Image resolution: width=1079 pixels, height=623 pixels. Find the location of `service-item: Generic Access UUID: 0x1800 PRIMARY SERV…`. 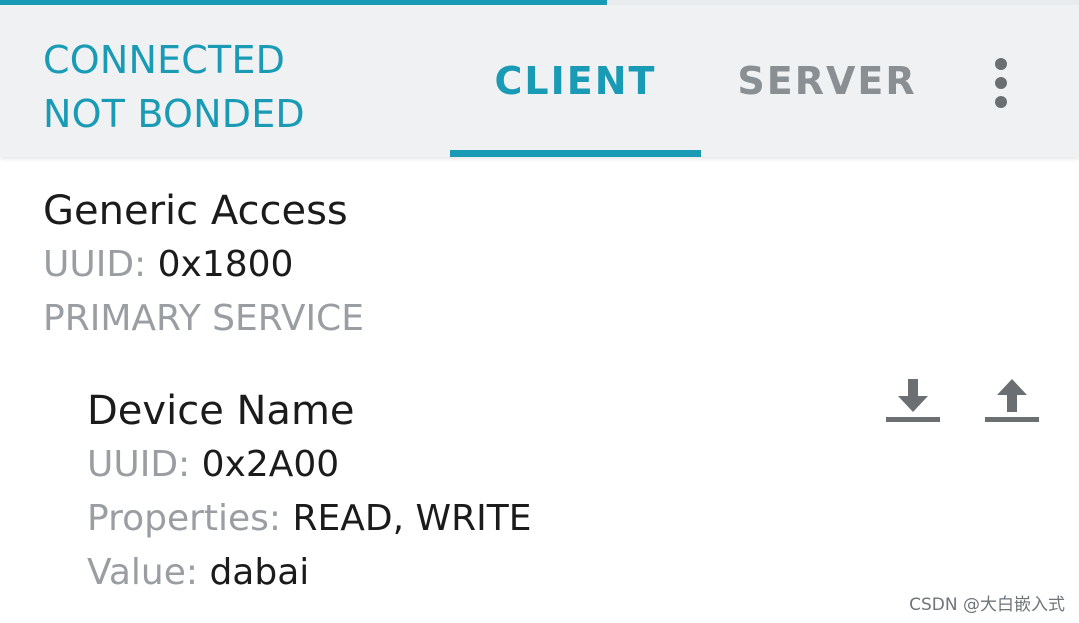

service-item: Generic Access UUID: 0x1800 PRIMARY SERV… is located at coordinates (203, 265).